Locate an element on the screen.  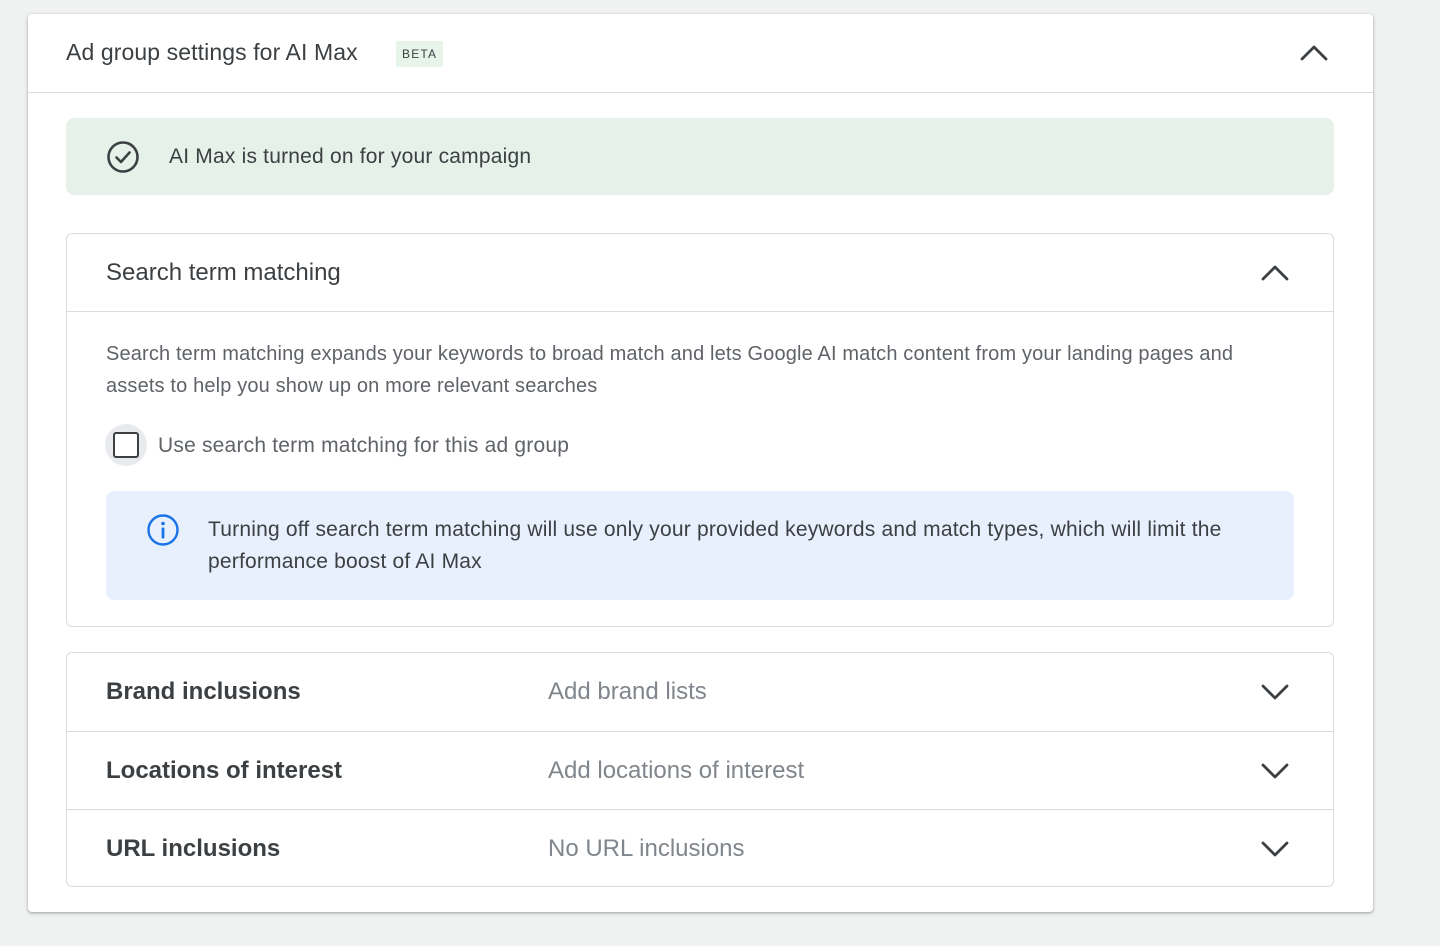
row-label: Brand inclusions is located at coordinates (203, 691).